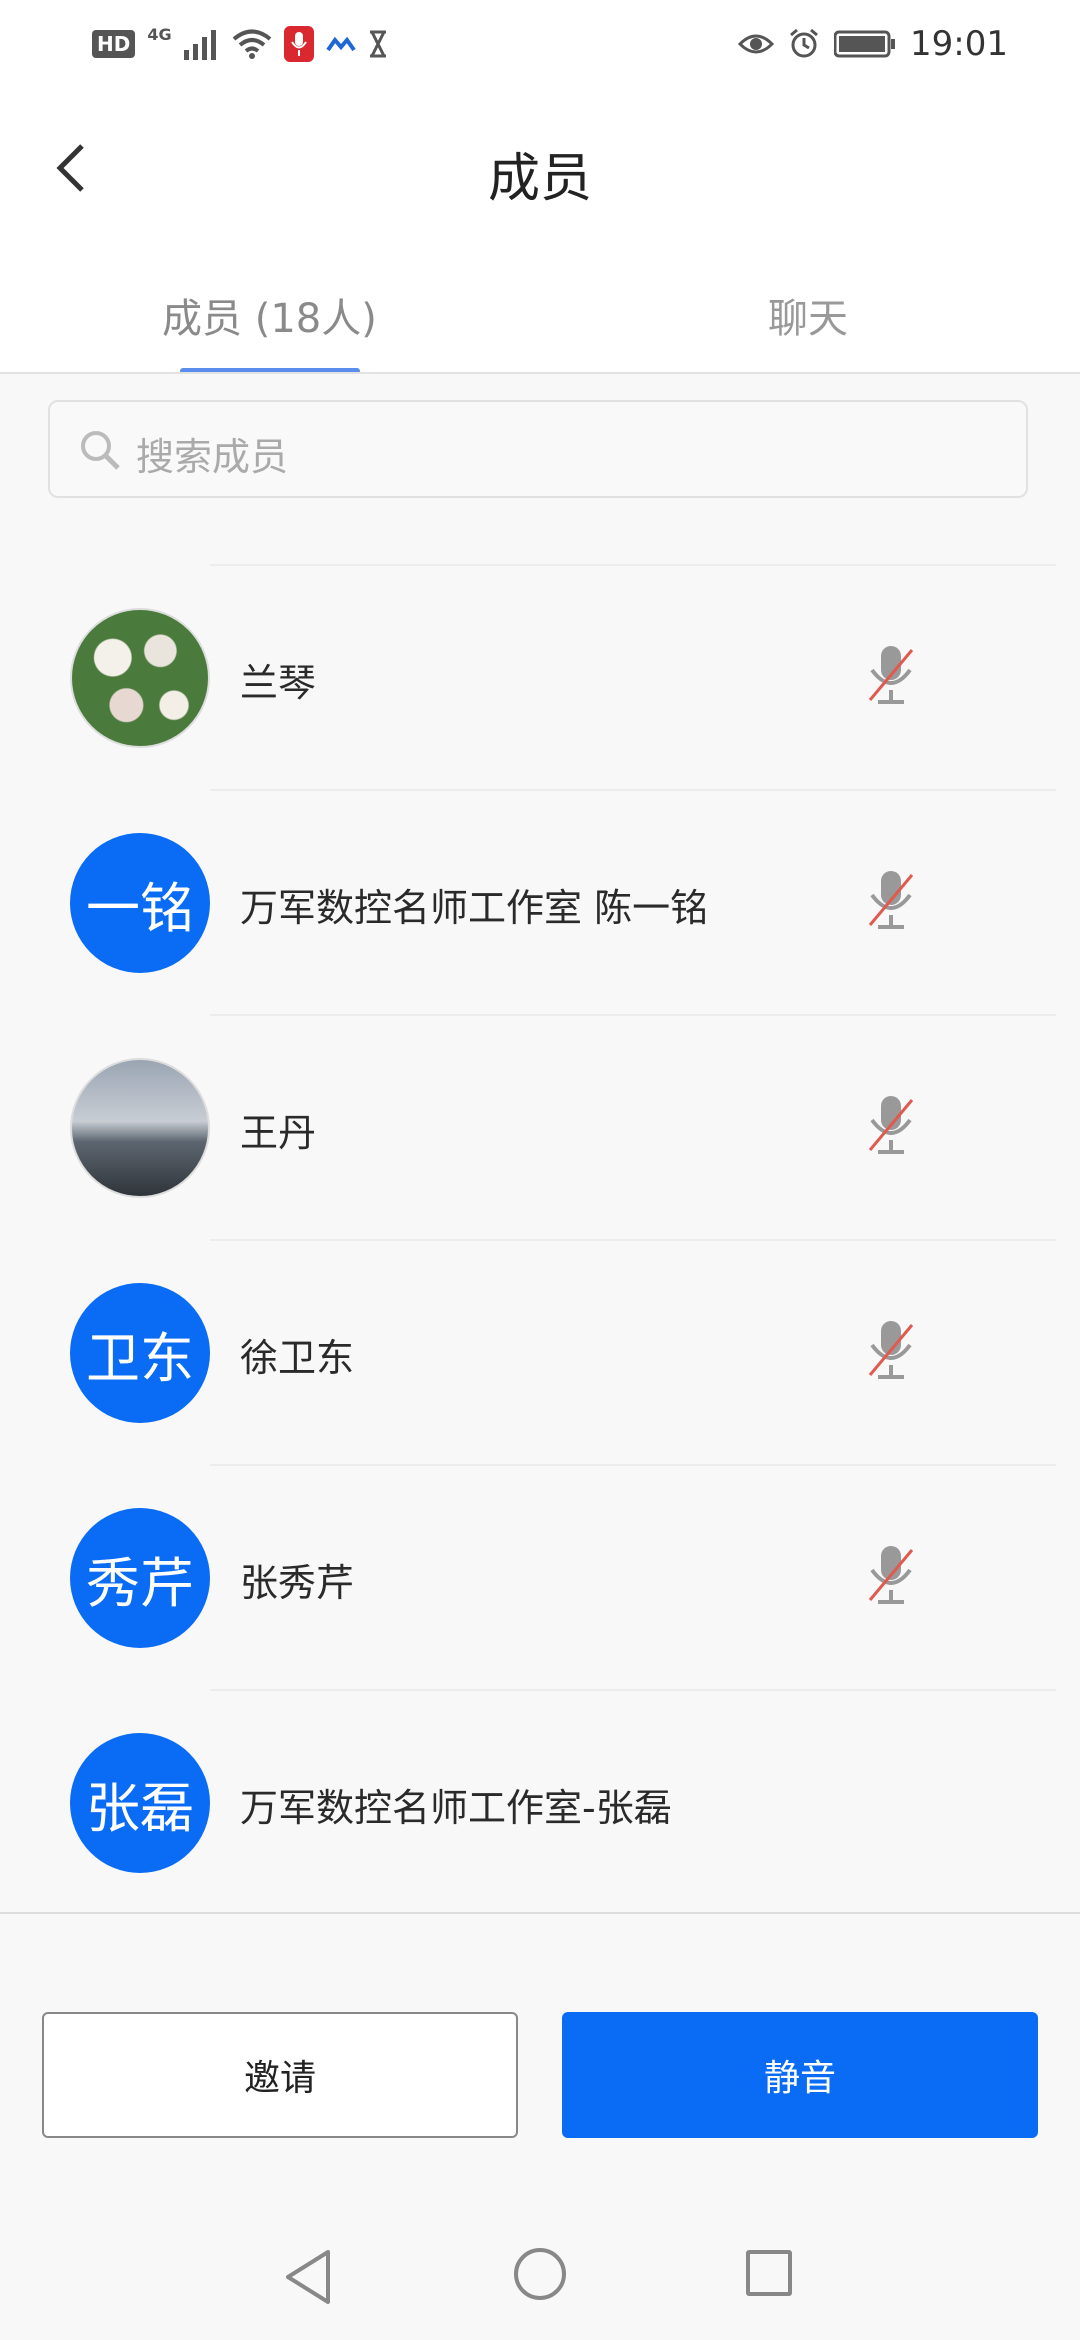 The height and width of the screenshot is (2340, 1080). What do you see at coordinates (340, 44) in the screenshot?
I see `app-notification-icon` at bounding box center [340, 44].